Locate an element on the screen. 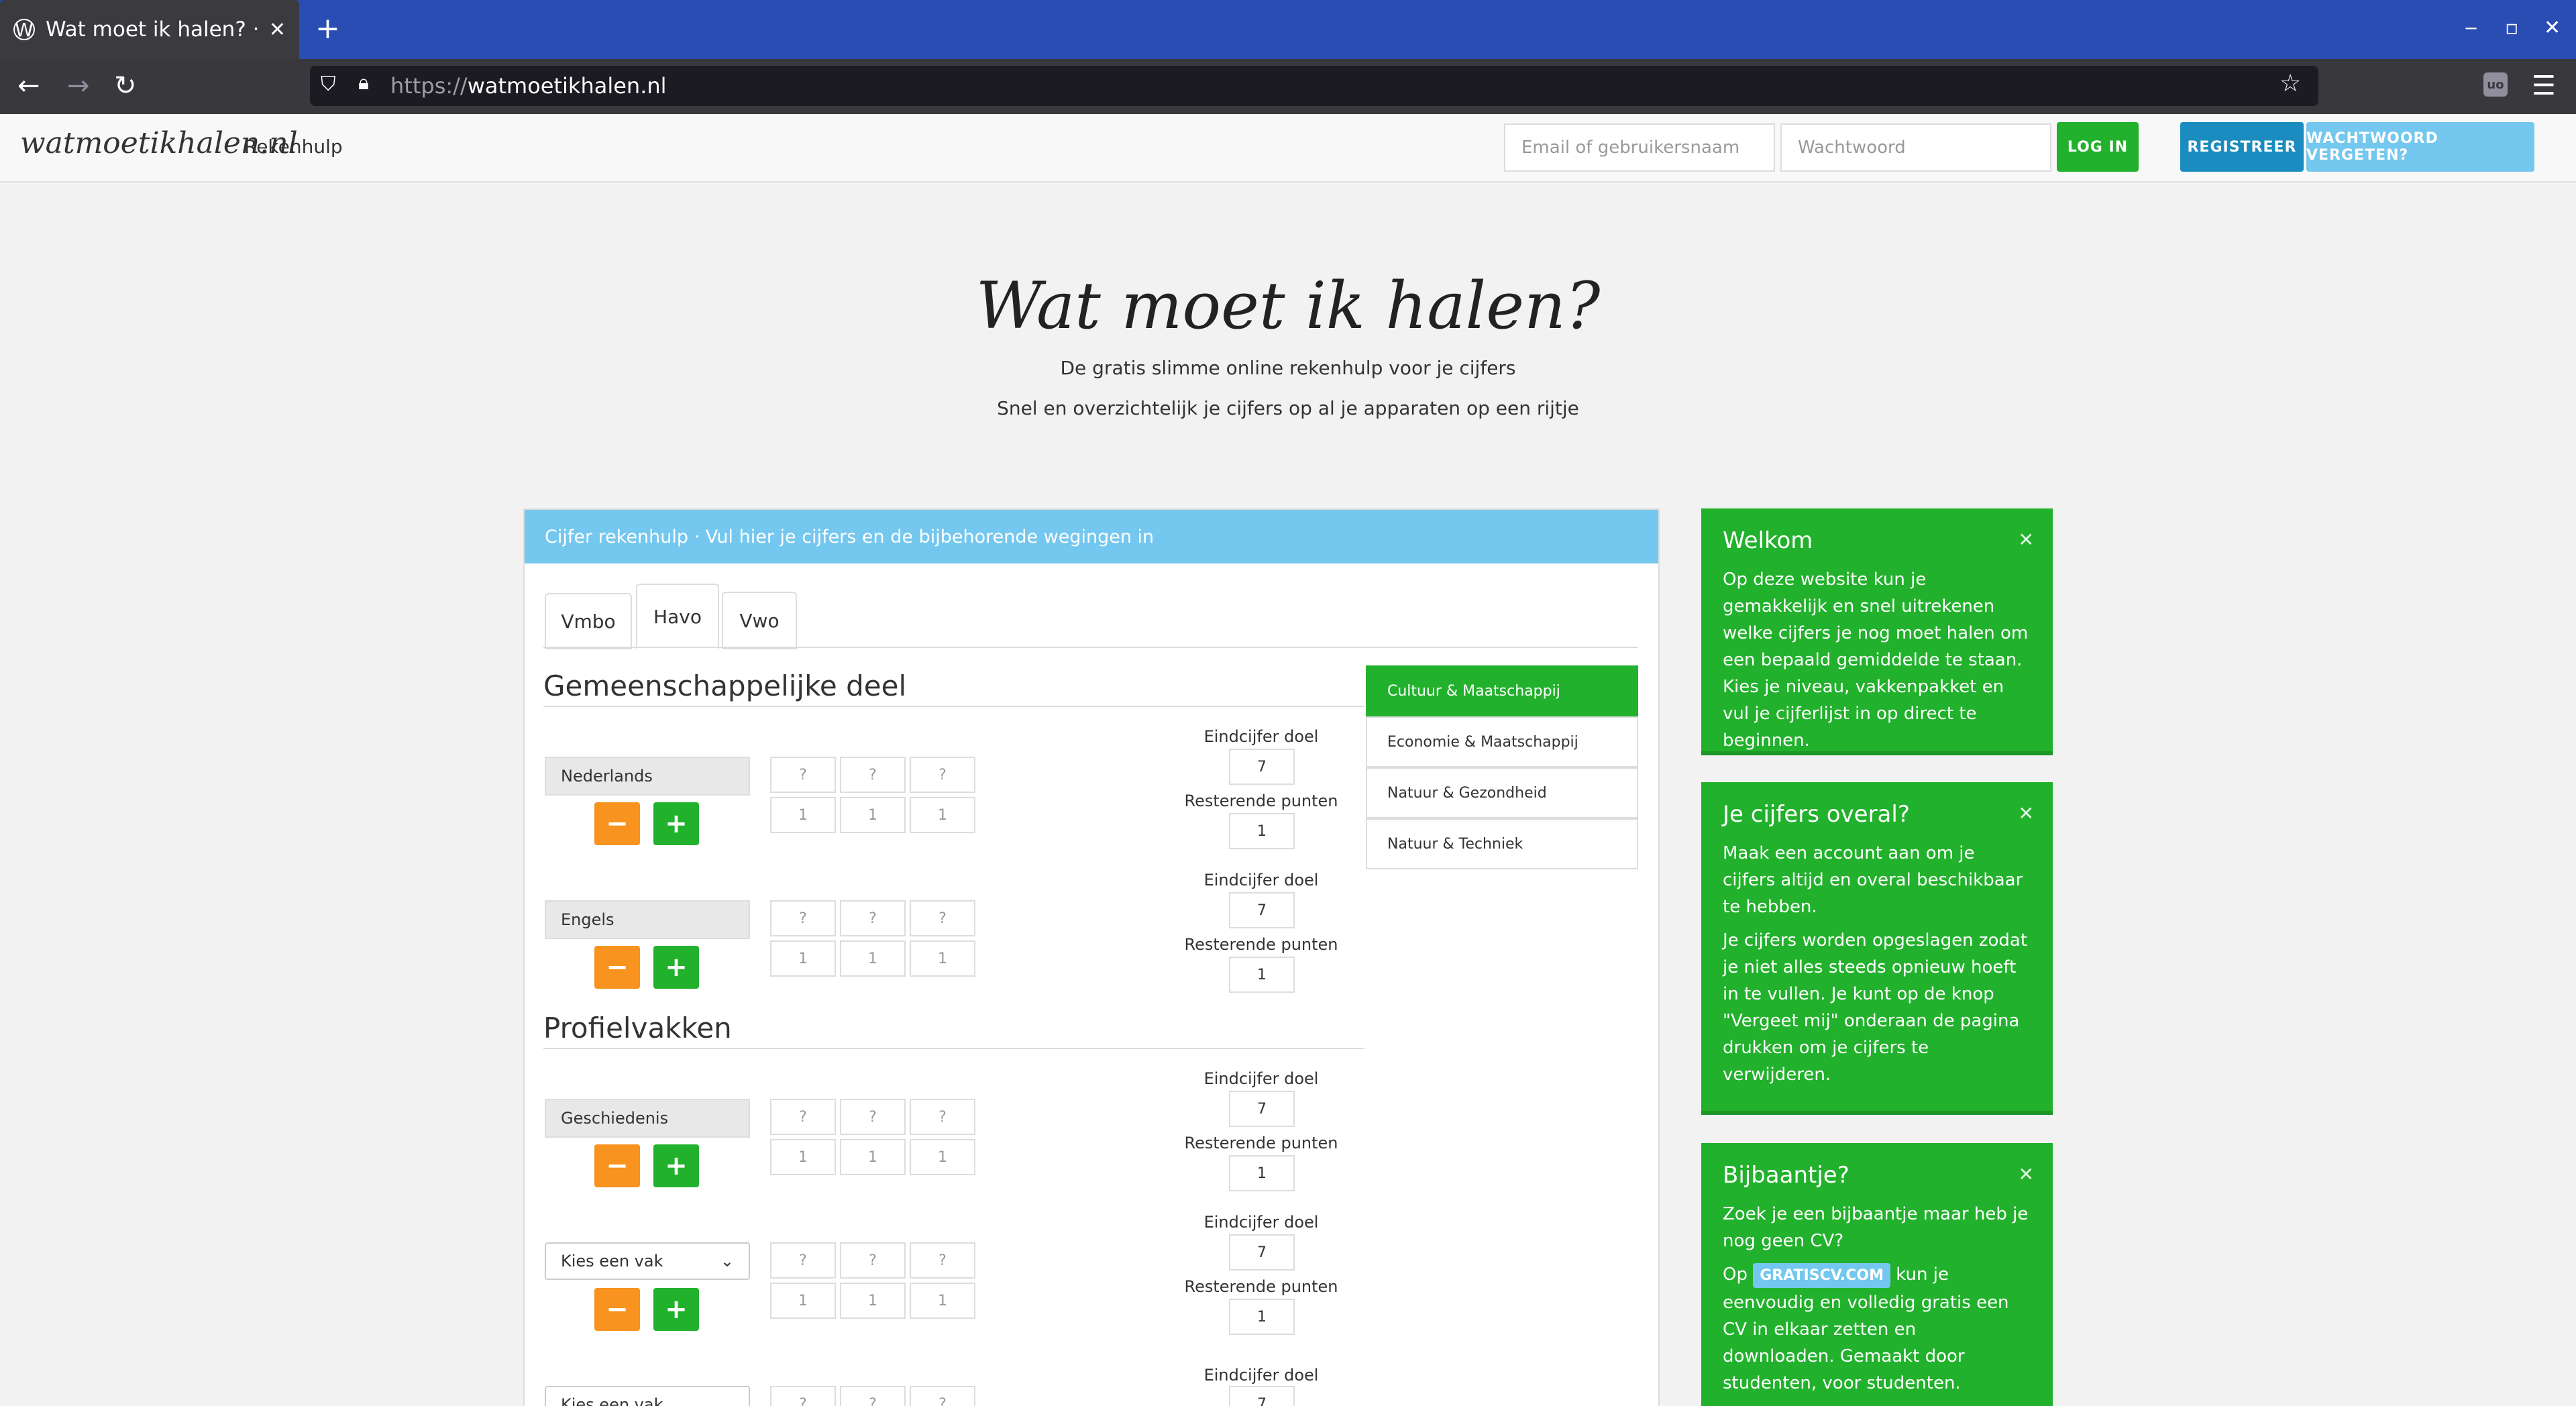 The image size is (2576, 1406). register-button: REGISTREER is located at coordinates (2242, 147).